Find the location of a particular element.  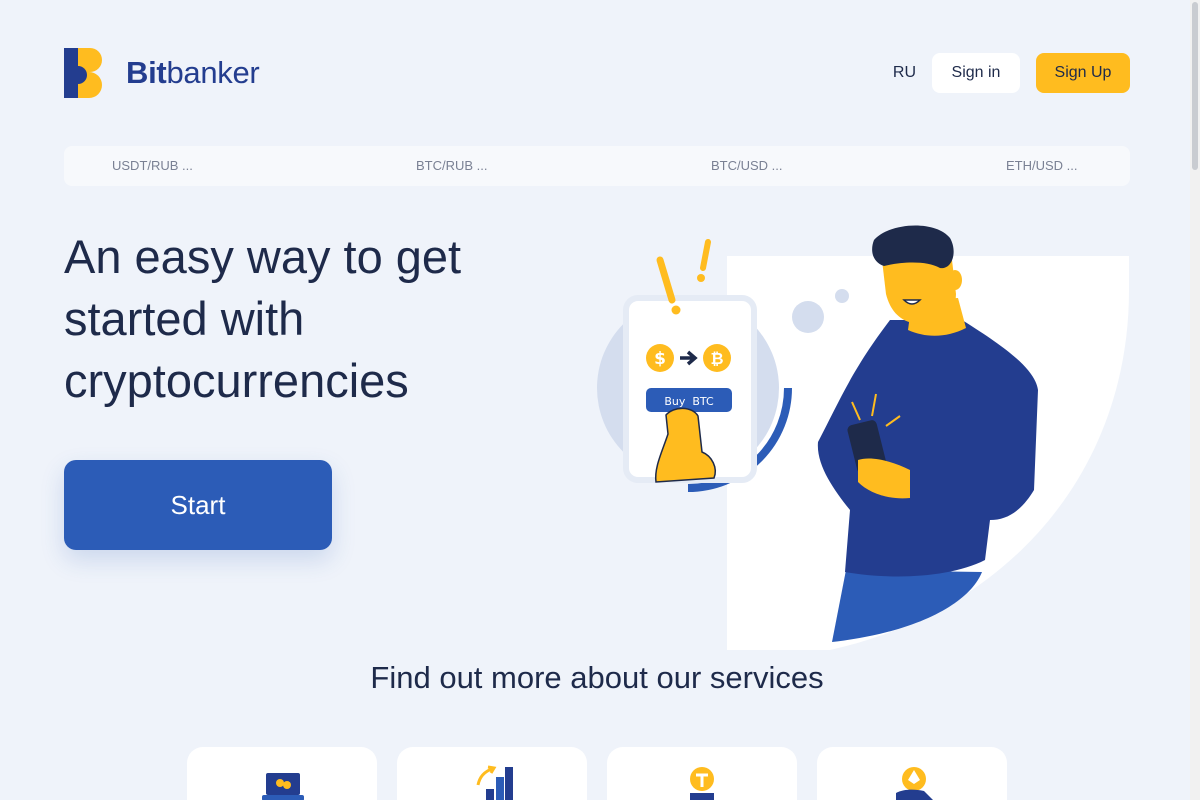

person-legs is located at coordinates (907, 606).